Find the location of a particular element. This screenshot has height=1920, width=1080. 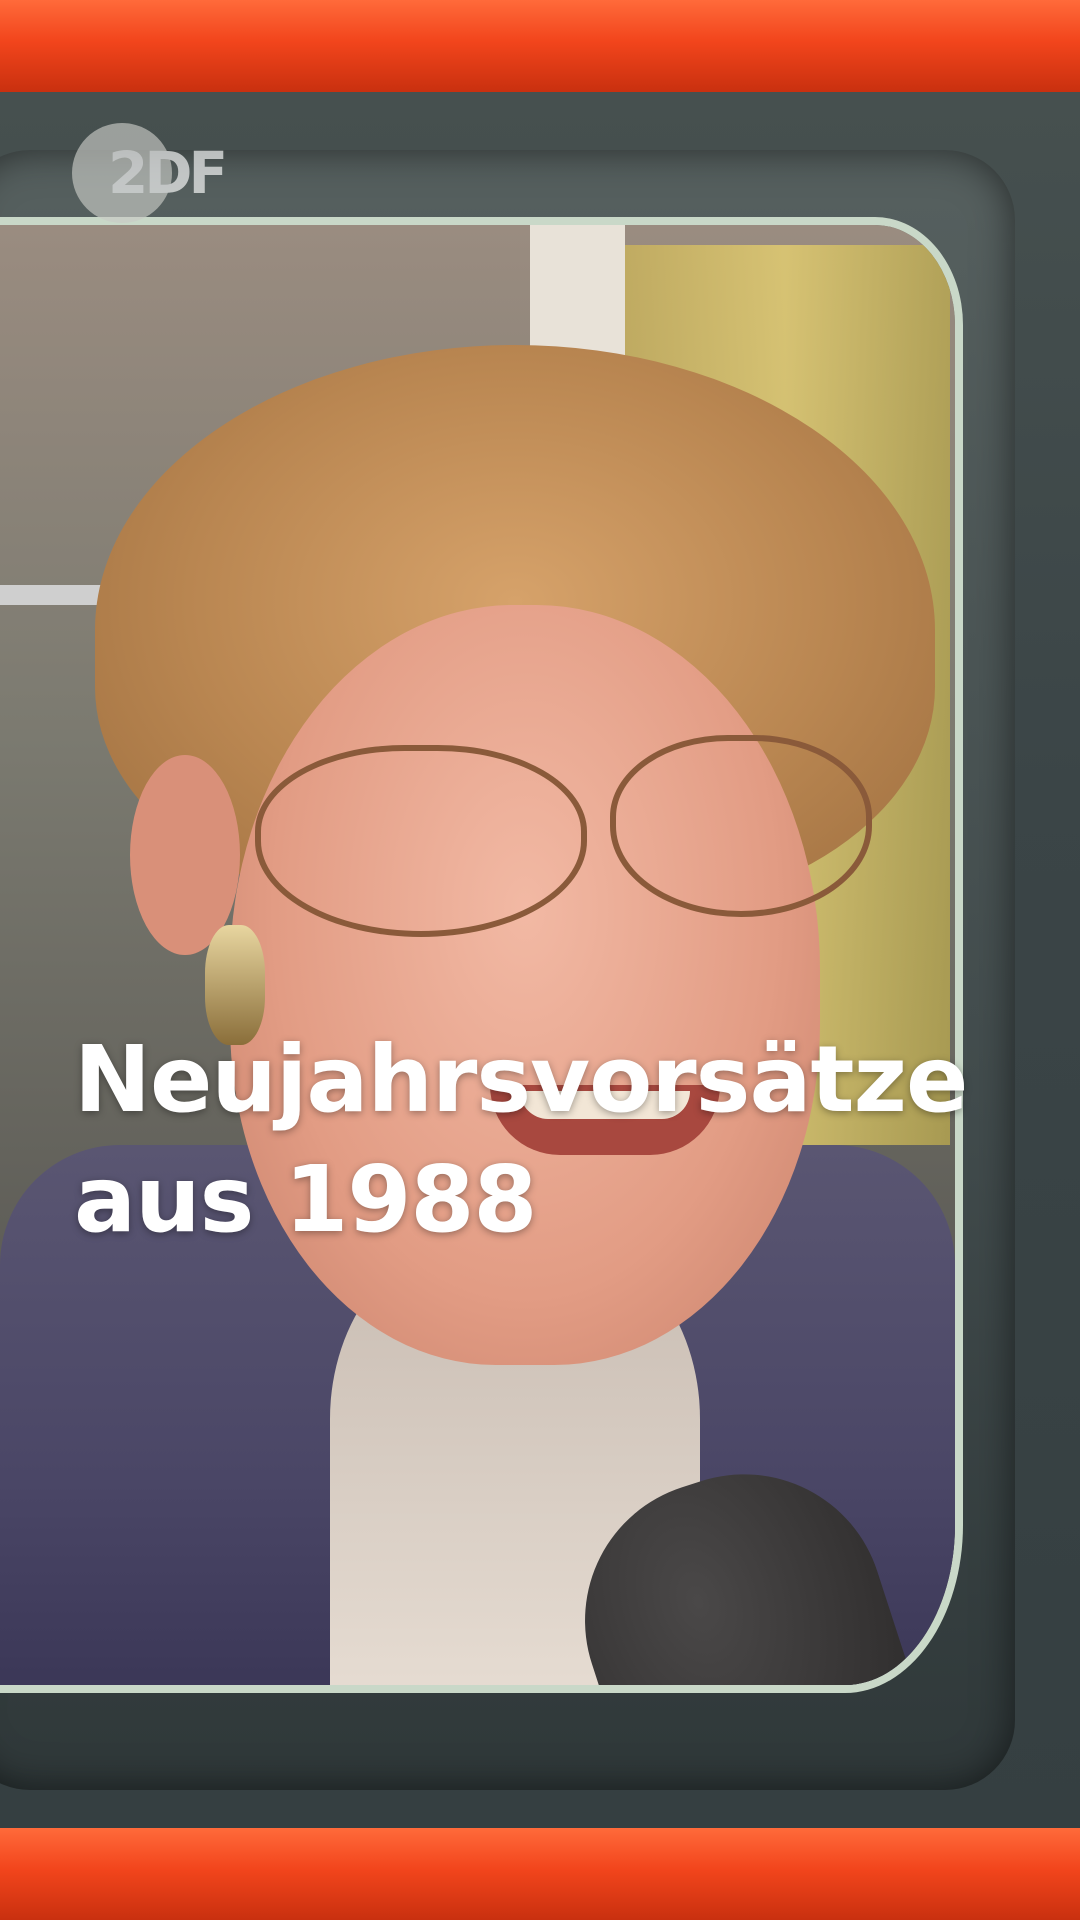

video-title: Neujahrsvorsätze aus 1988 is located at coordinates (524, 1140).